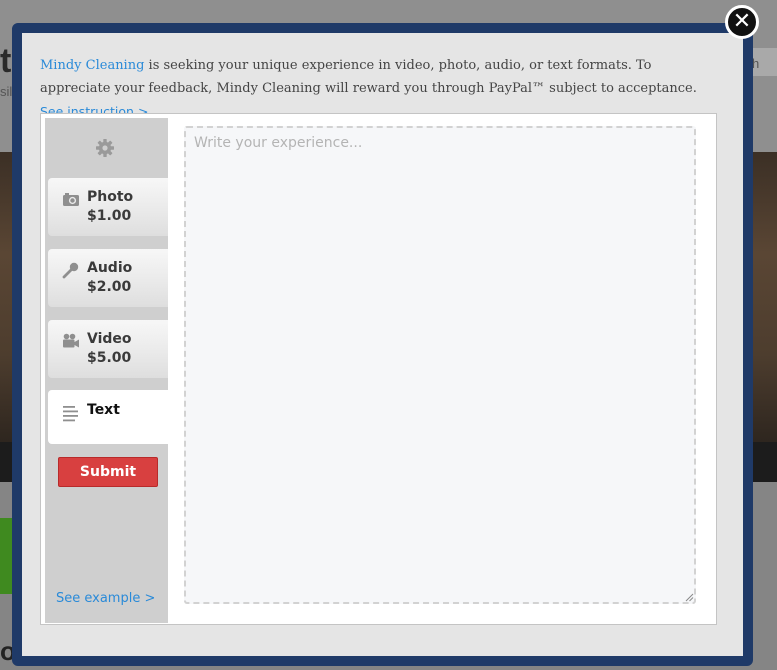 Image resolution: width=777 pixels, height=670 pixels. I want to click on video-camera-icon, so click(71, 340).